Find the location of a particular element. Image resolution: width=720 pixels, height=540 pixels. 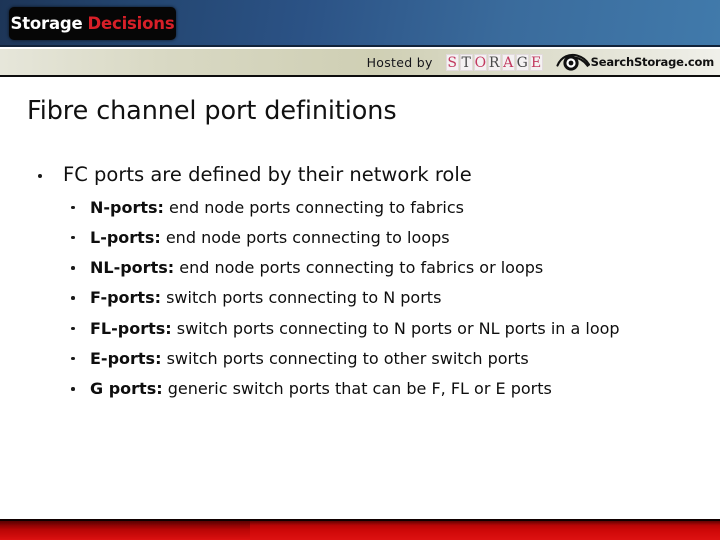

storage-decisions-logo: Storage Decisions is located at coordinates (92, 23).